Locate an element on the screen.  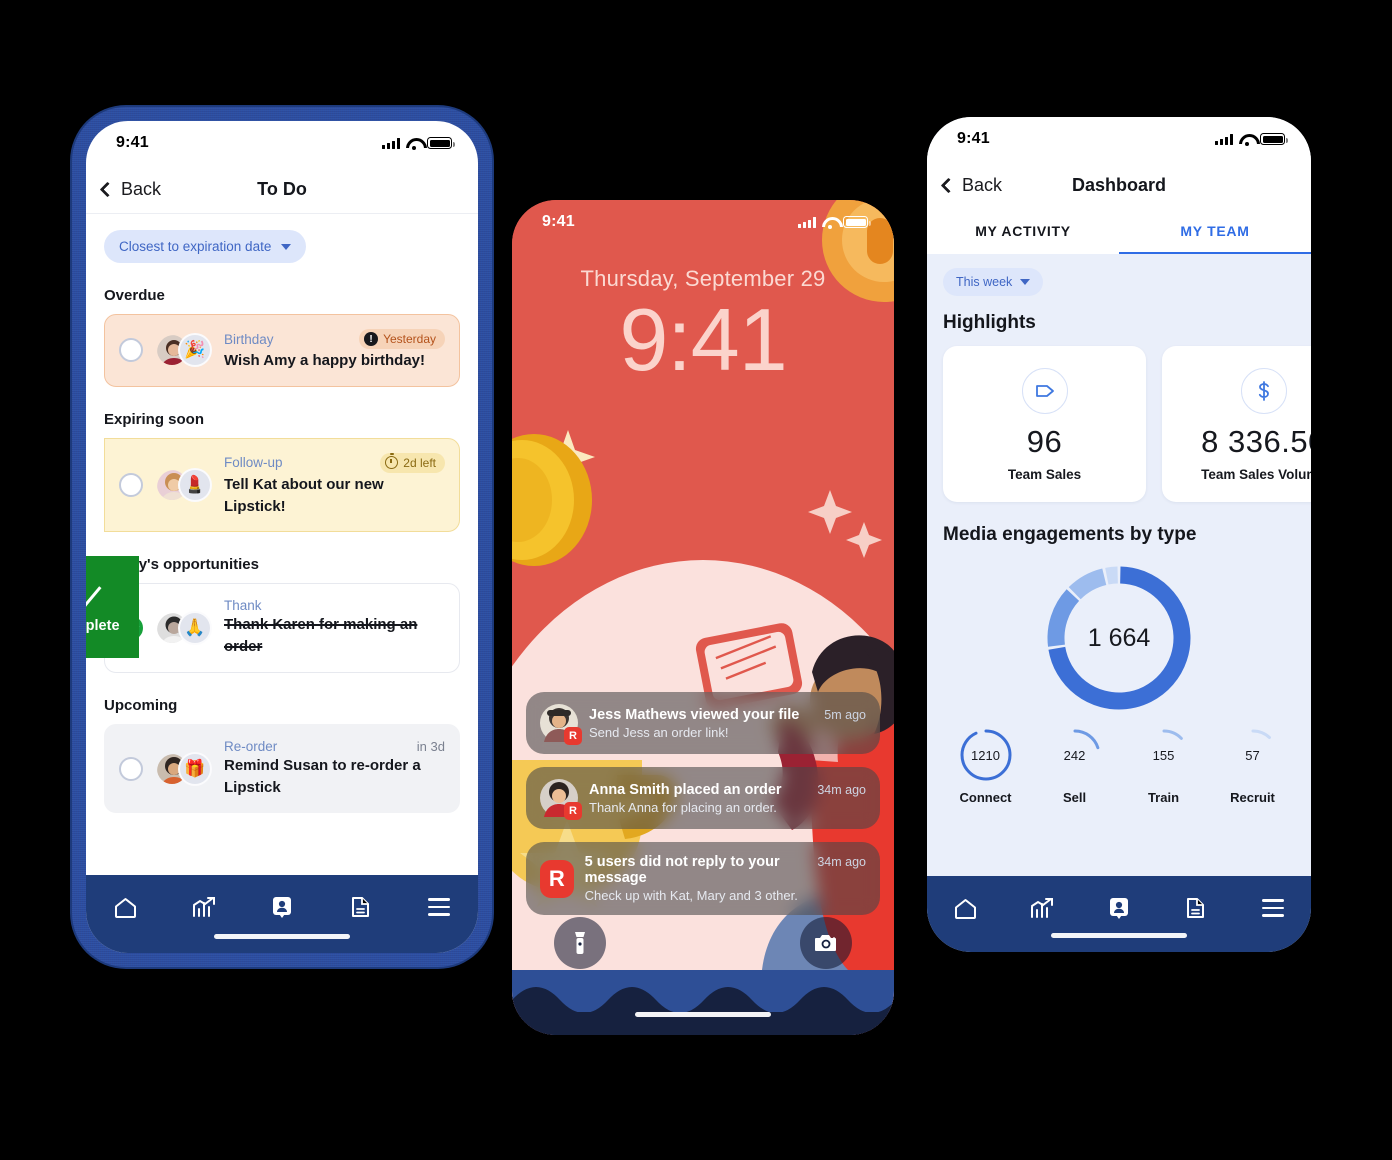
swipe-complete-action: Complete is located at coordinates (112, 607).